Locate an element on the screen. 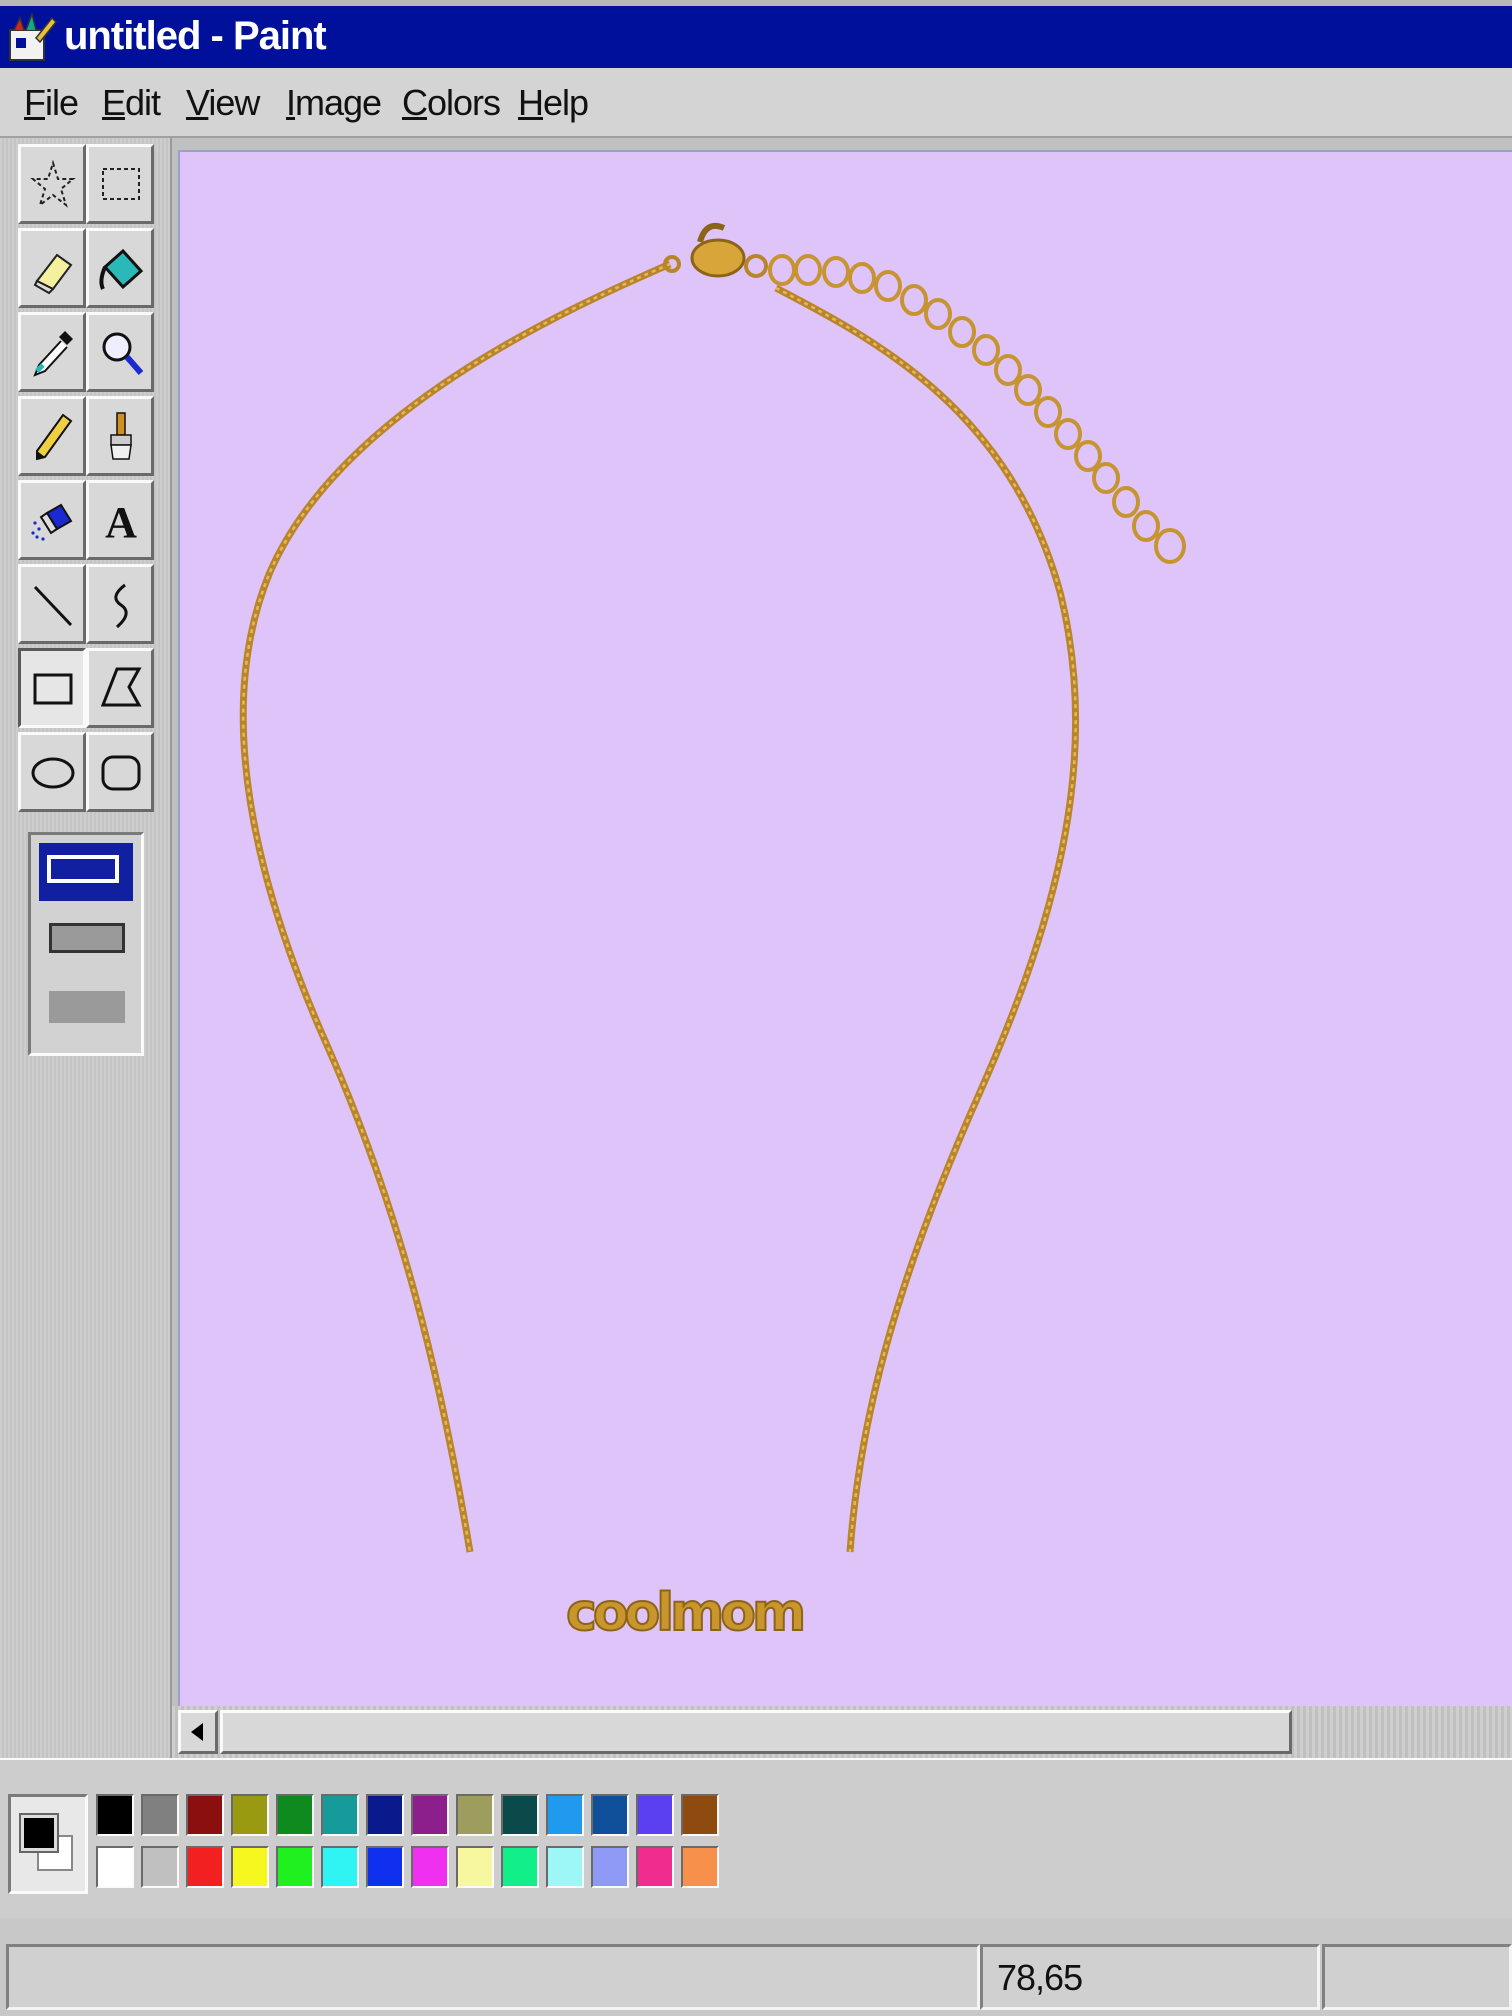 This screenshot has height=2016, width=1512. tool-line is located at coordinates (52, 604).